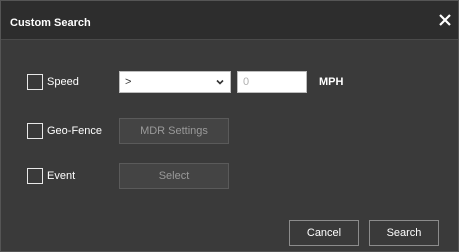  I want to click on close-icon, so click(445, 20).